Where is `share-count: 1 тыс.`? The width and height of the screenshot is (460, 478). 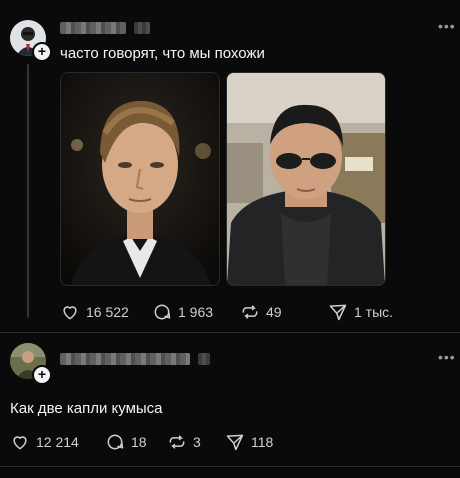 share-count: 1 тыс. is located at coordinates (374, 312).